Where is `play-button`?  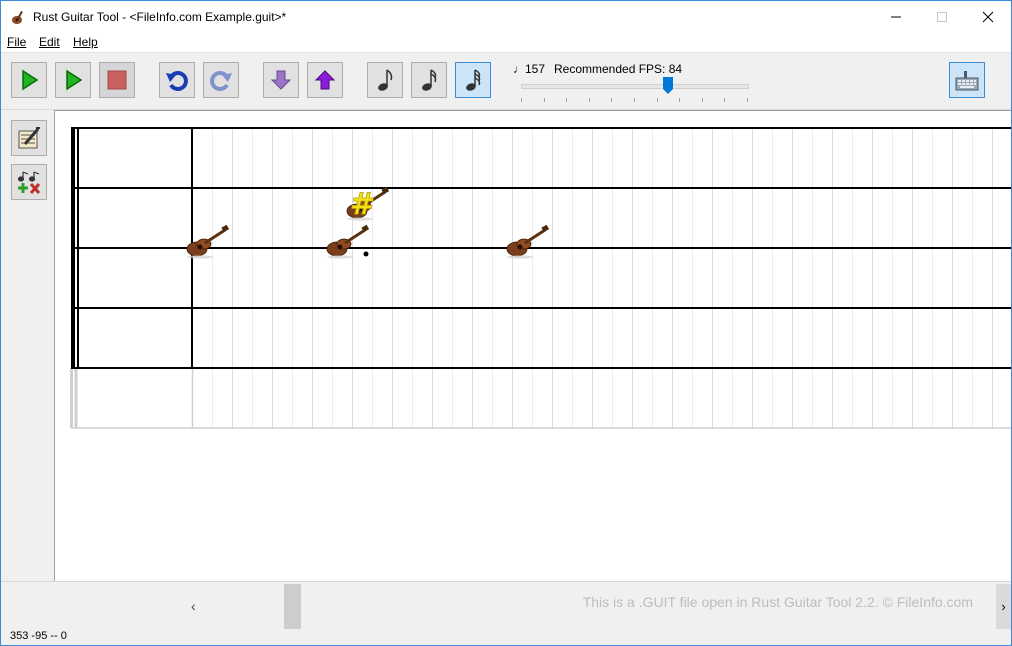
play-button is located at coordinates (73, 80).